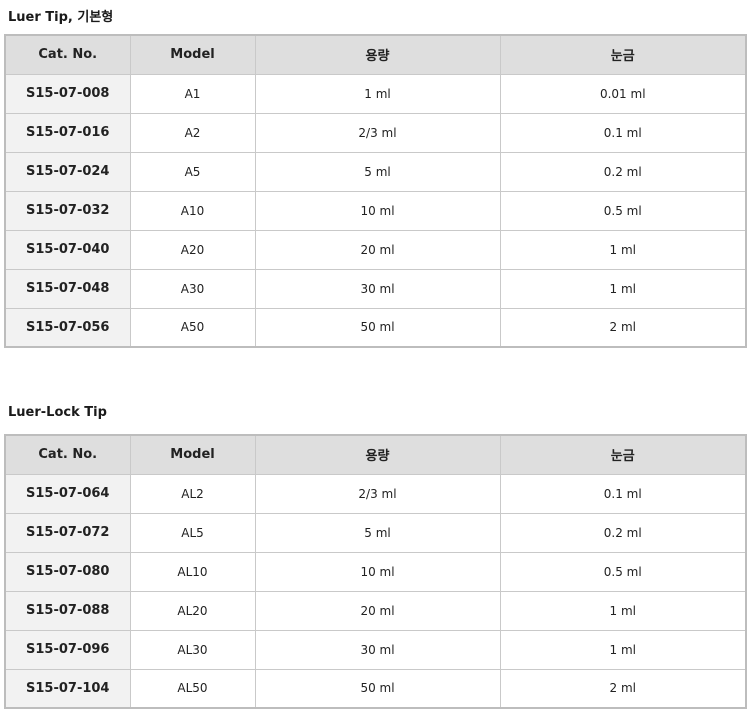 The height and width of the screenshot is (721, 749). I want to click on cell-model: A10, so click(192, 210).